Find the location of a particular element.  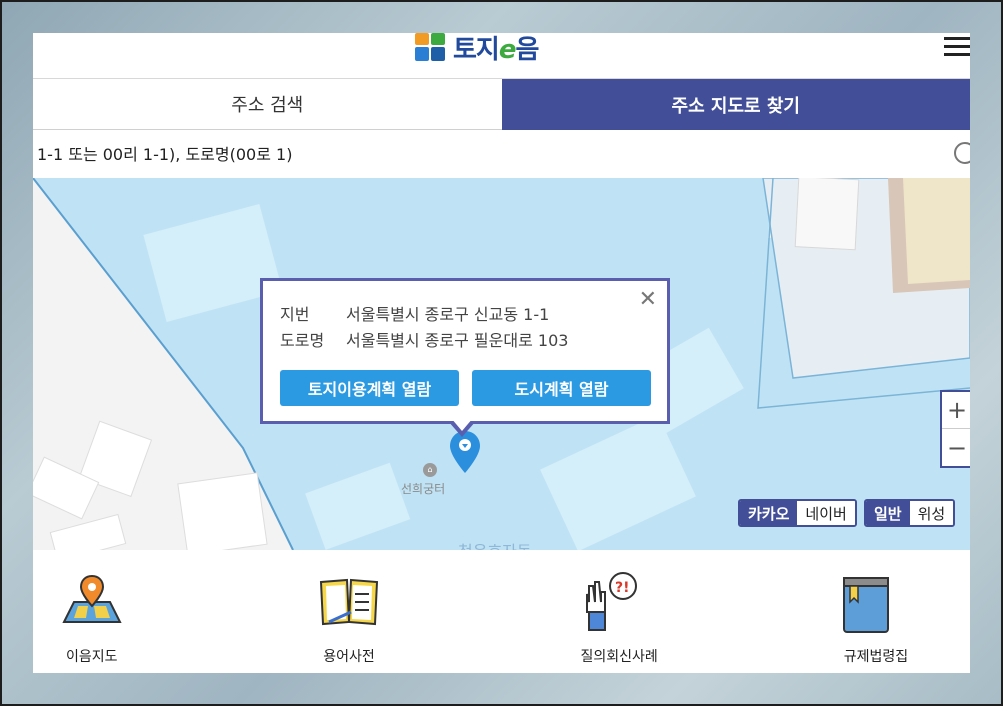

nav-label-glossary: 용어사전 is located at coordinates (349, 657).